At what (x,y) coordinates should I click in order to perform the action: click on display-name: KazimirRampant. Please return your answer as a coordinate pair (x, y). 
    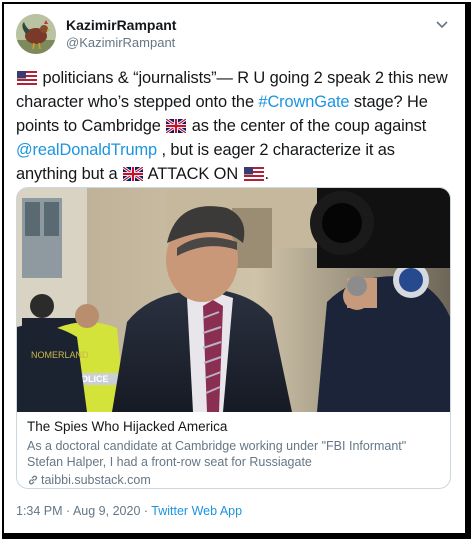
    Looking at the image, I should click on (121, 25).